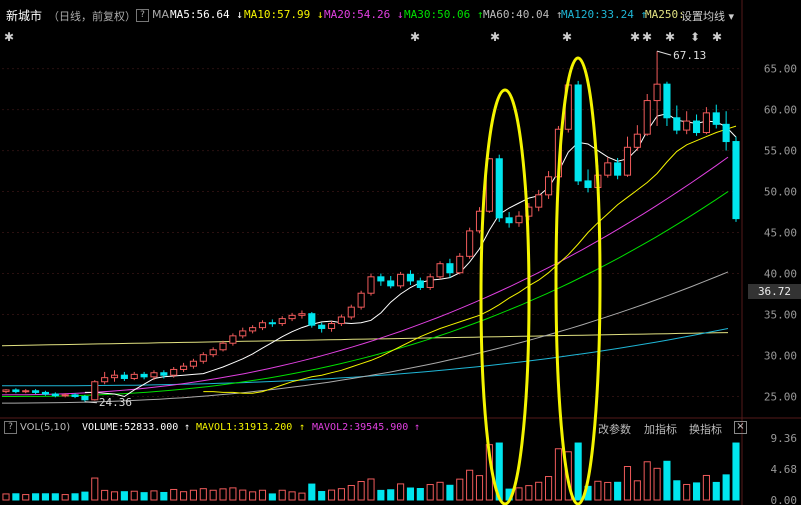 This screenshot has height=505, width=801. I want to click on ma250-line, so click(365, 339).